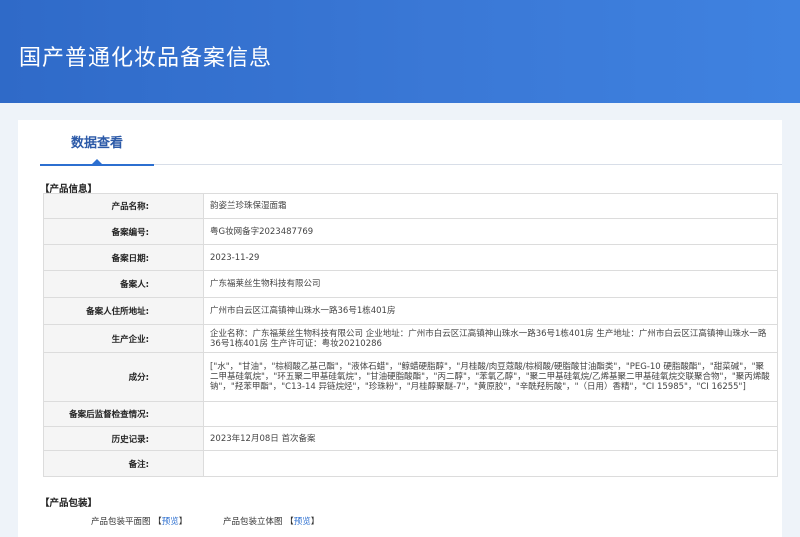  I want to click on row-value: 广东福莱丝生物科技有限公司, so click(490, 284).